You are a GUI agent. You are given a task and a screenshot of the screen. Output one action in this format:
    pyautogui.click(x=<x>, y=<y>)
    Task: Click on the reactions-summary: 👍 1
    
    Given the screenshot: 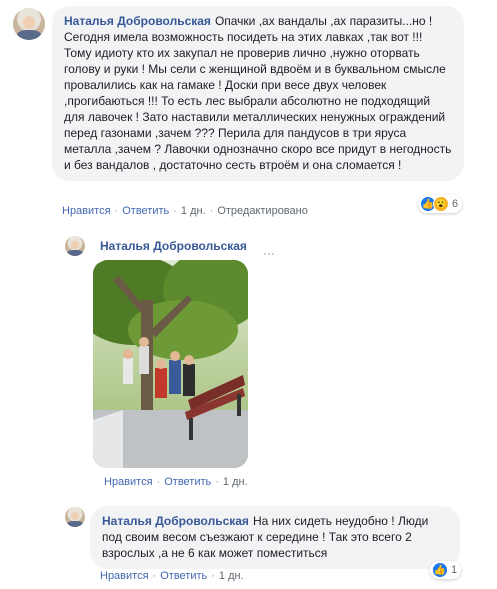 What is the action you would take?
    pyautogui.click(x=446, y=570)
    